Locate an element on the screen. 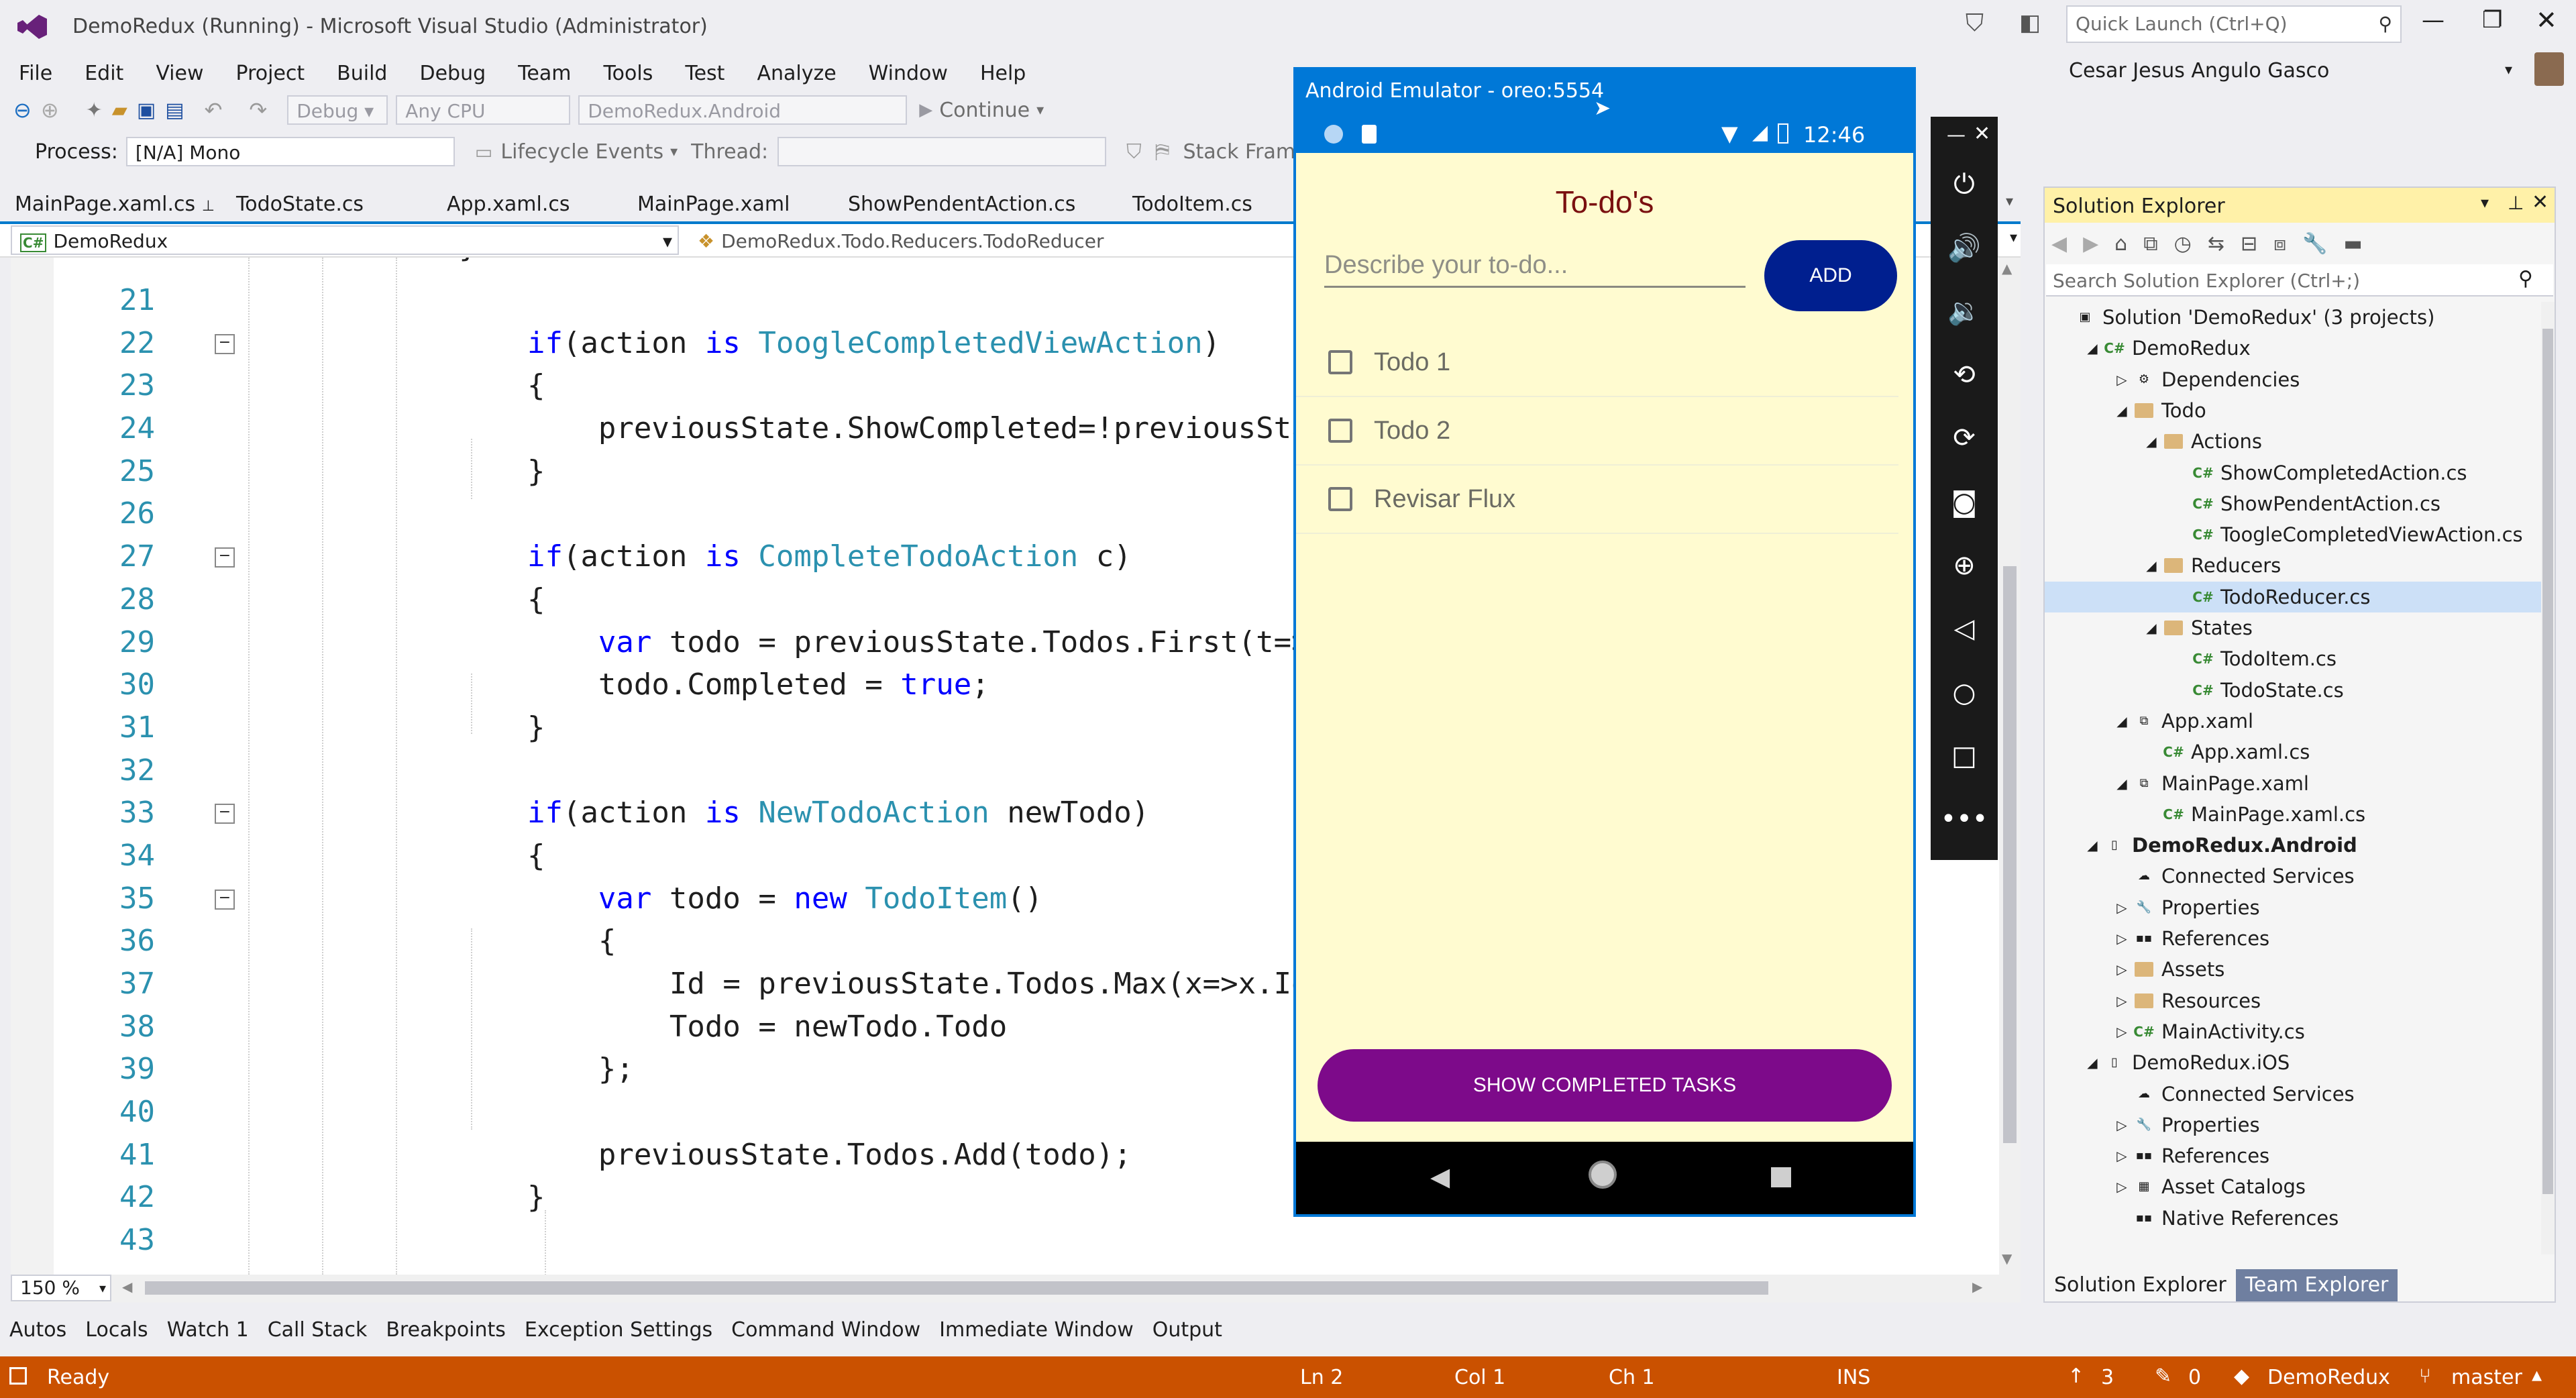 This screenshot has width=2576, height=1398. member-scope-dropdown: ❖ DemoRedux.Todo.Reducers.TodoReducer is located at coordinates (1019, 240).